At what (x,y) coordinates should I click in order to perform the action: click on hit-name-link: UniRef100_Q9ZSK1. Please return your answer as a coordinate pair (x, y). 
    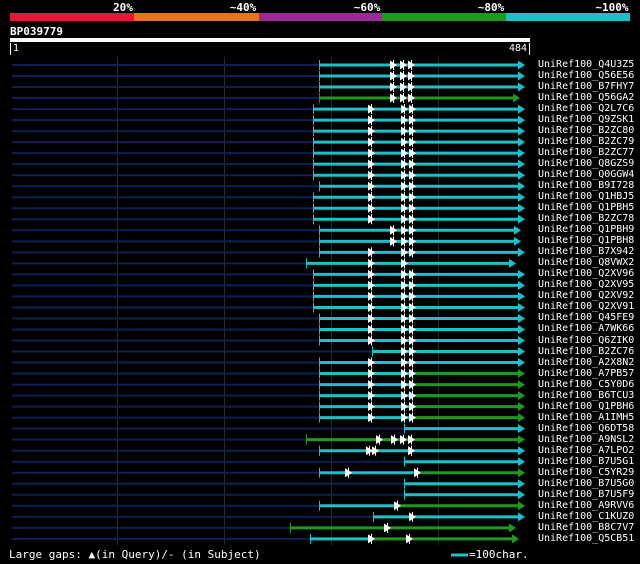
    Looking at the image, I should click on (586, 119).